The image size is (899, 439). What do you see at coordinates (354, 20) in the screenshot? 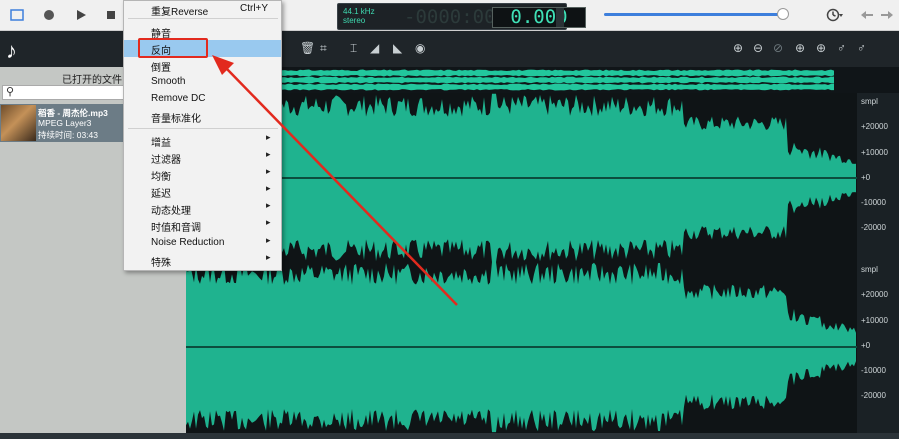
I see `channels-label: stereo` at bounding box center [354, 20].